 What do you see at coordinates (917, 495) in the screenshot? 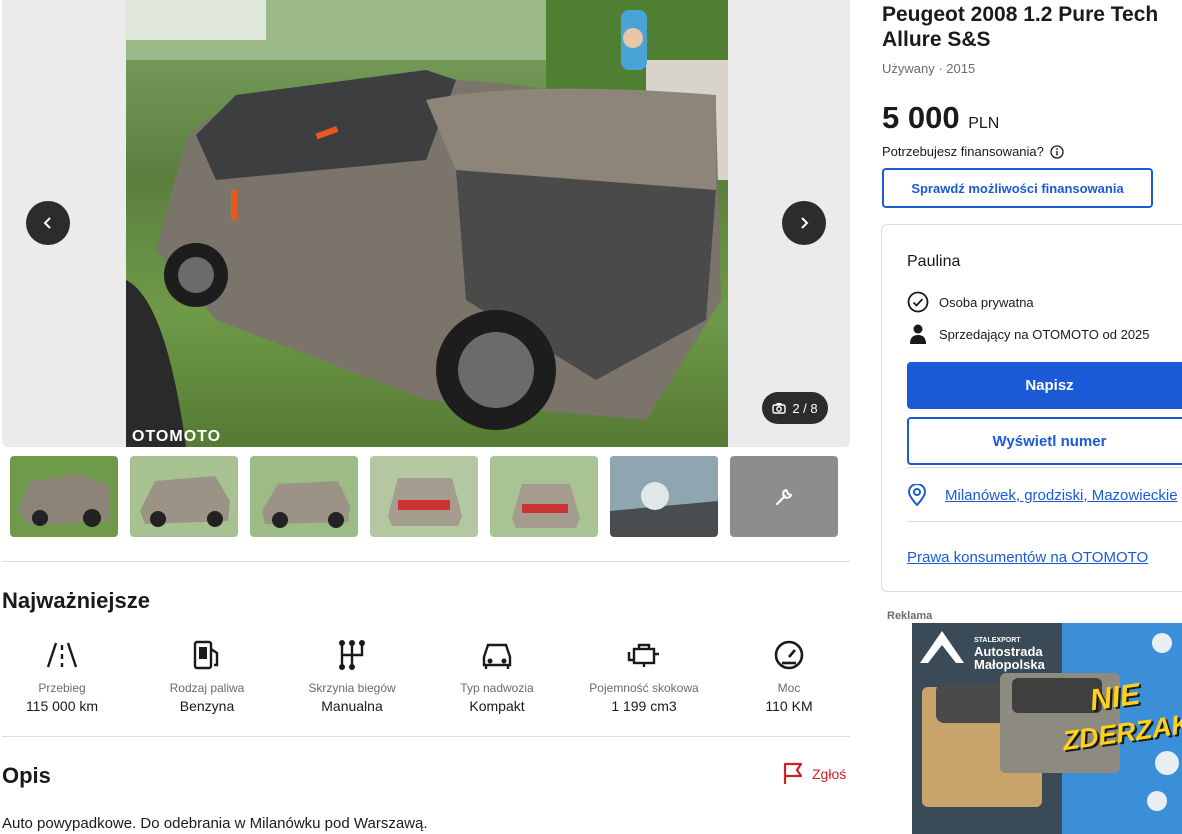
I see `location-pin-icon` at bounding box center [917, 495].